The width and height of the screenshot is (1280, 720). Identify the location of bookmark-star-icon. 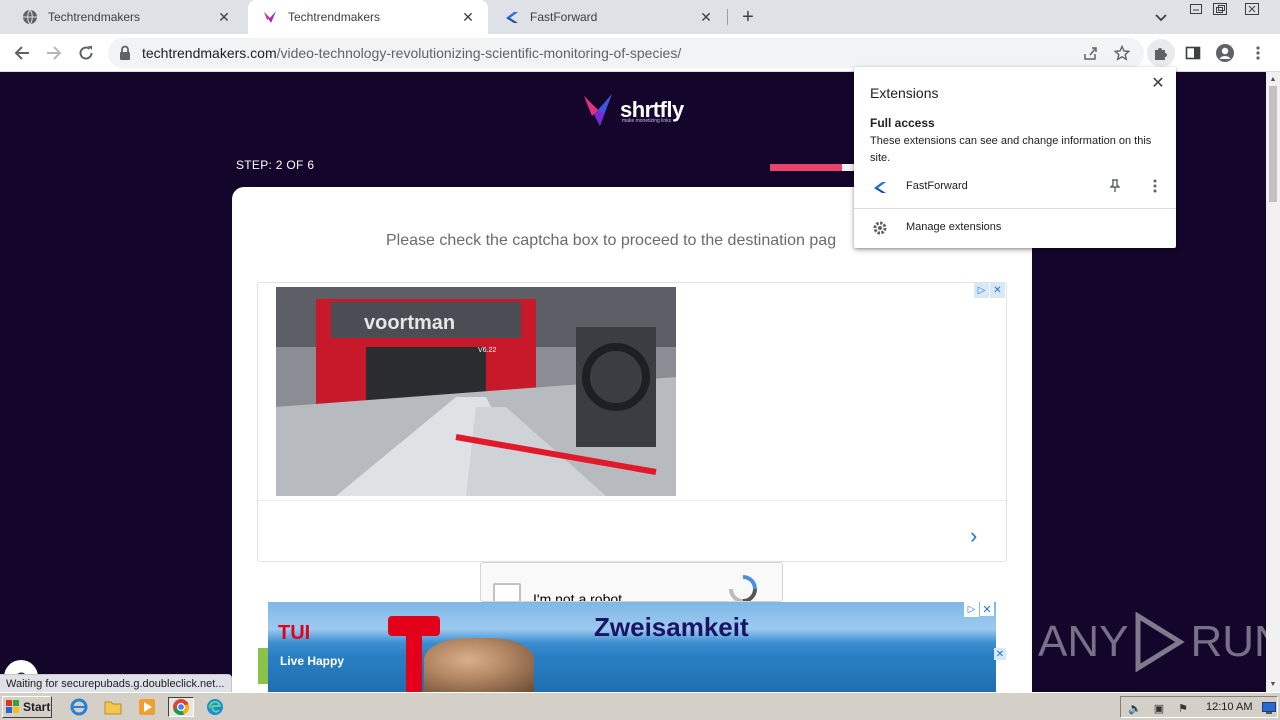
(1122, 53).